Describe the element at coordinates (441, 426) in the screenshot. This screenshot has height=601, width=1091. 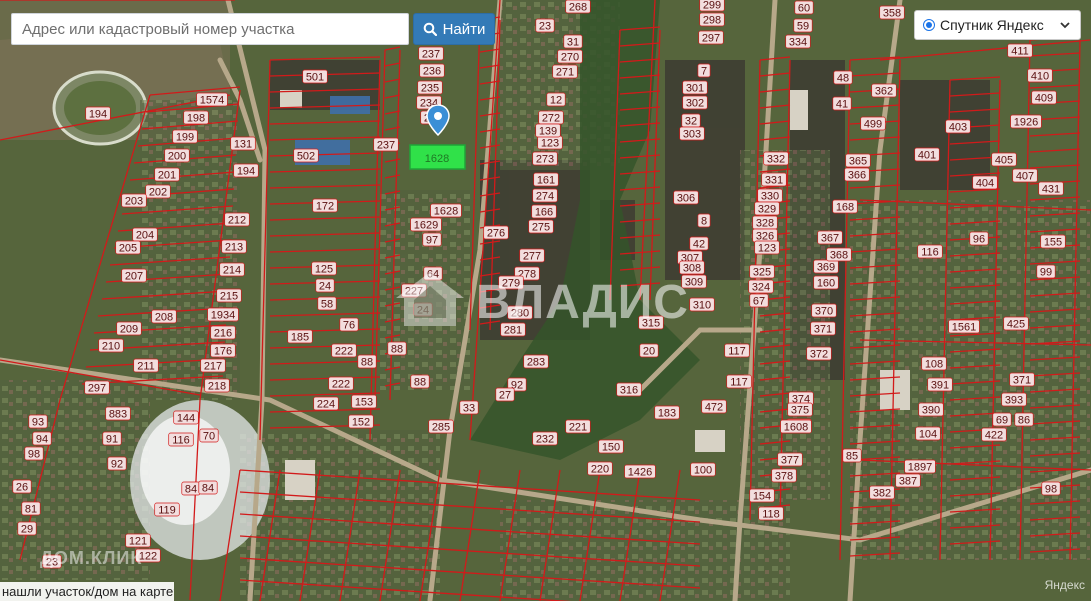
I see `plot-label: 285` at that location.